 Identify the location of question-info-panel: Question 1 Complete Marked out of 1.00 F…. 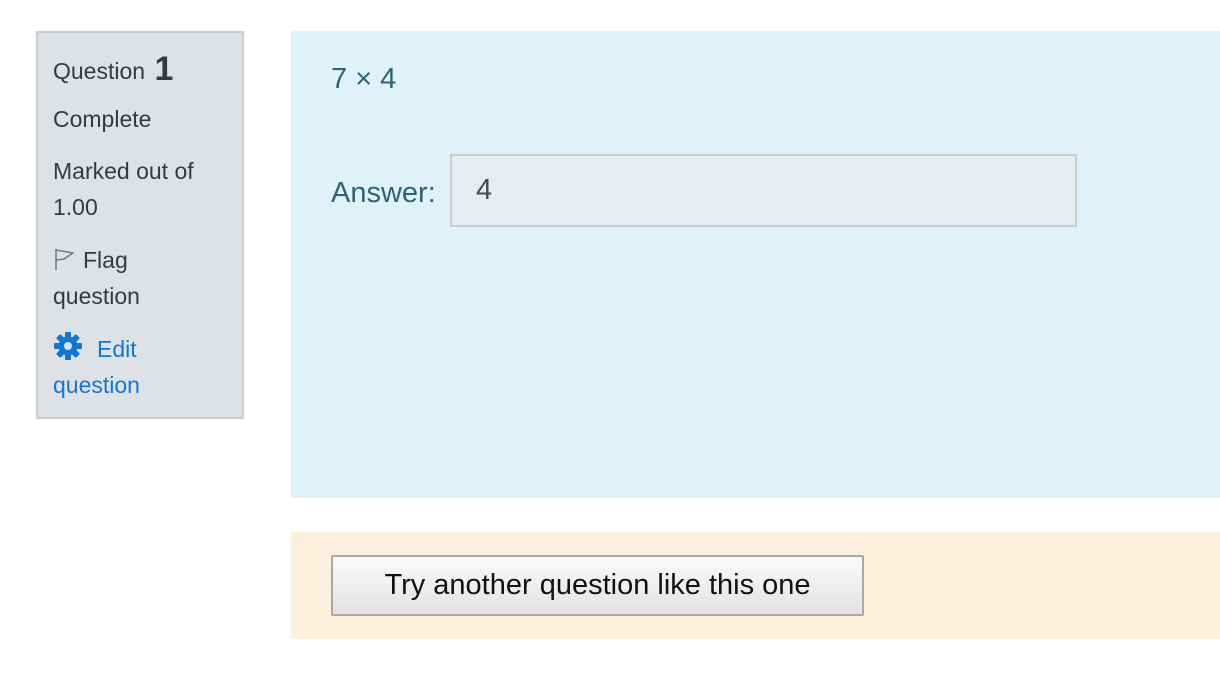
(140, 225).